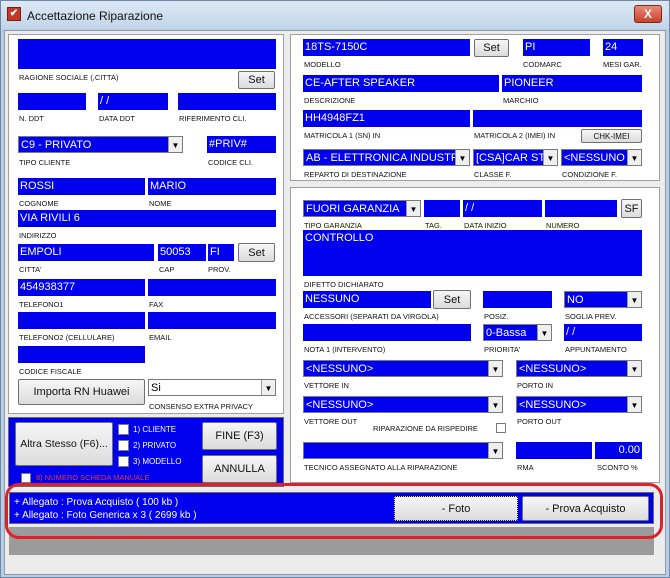 This screenshot has width=670, height=578. Describe the element at coordinates (123, 445) in the screenshot. I see `privato-checkbox` at that location.